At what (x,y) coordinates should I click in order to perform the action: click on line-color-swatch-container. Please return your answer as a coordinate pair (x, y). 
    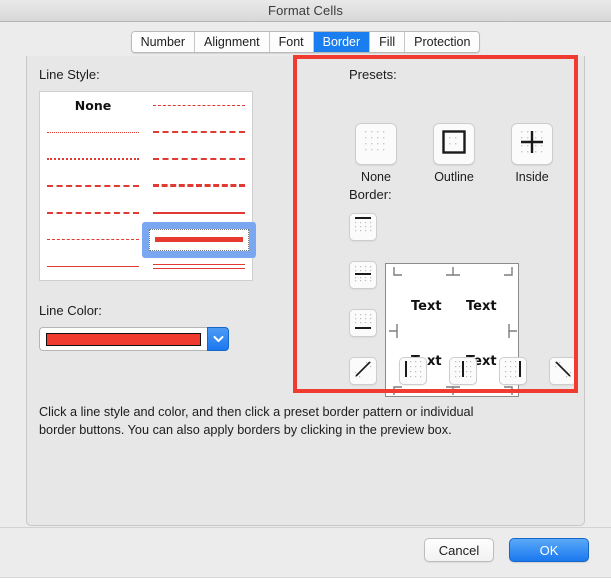
    Looking at the image, I should click on (123, 339).